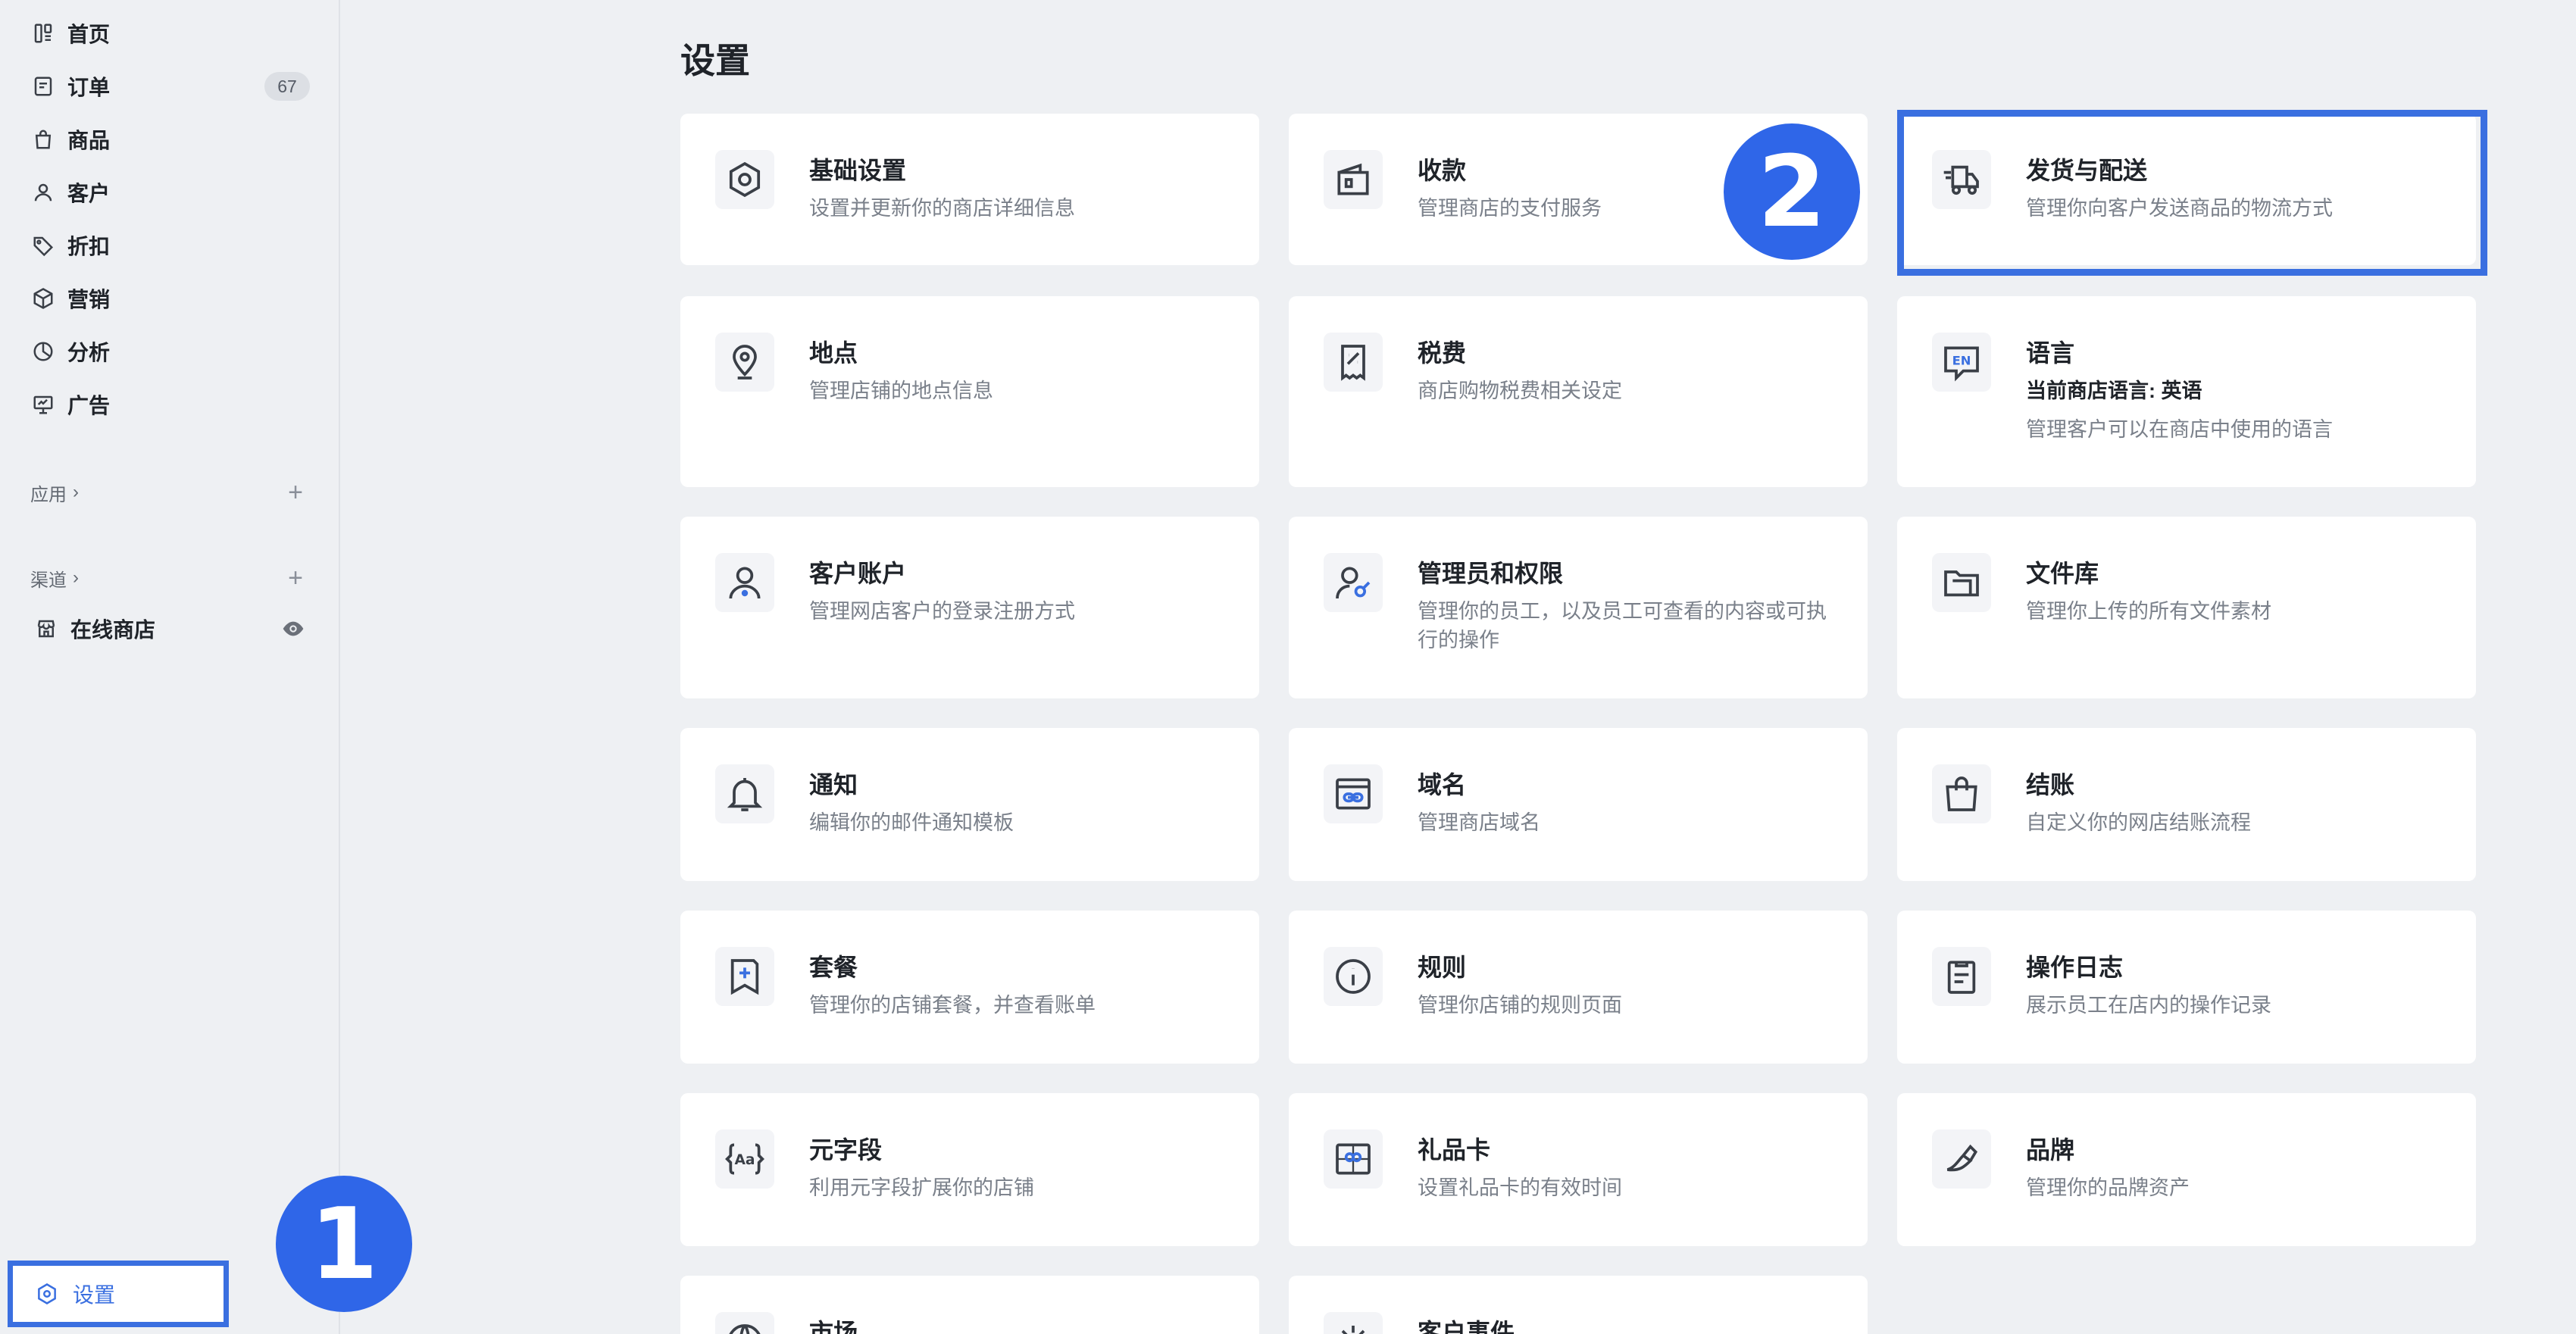 The width and height of the screenshot is (2576, 1334). Describe the element at coordinates (2187, 1169) in the screenshot. I see `settings-card-brand: 品牌 管理你的品牌资产` at that location.